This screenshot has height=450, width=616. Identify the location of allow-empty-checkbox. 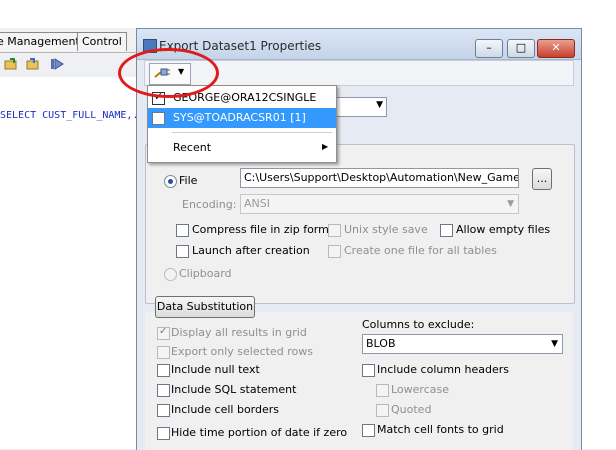
(446, 230).